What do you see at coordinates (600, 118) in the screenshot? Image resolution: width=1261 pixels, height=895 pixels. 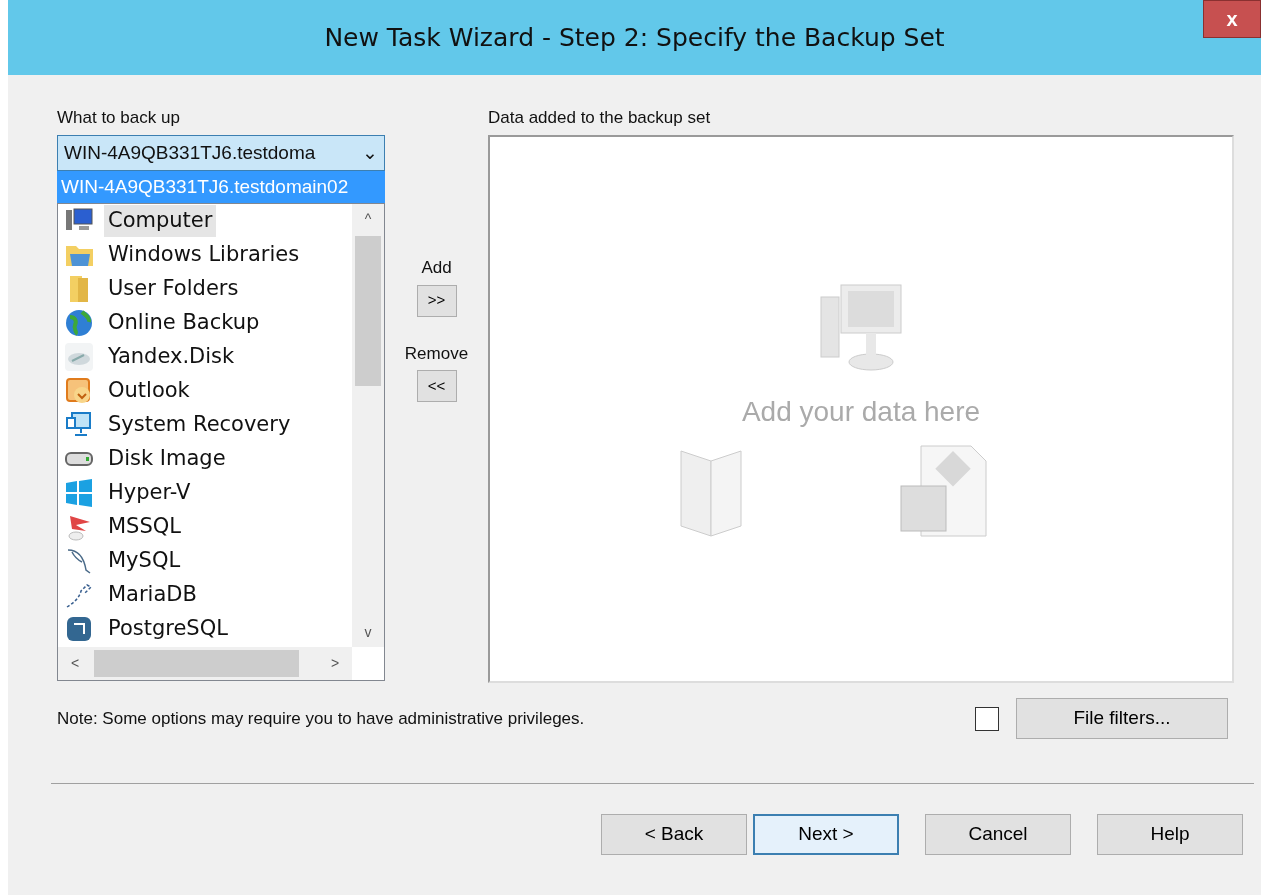 I see `target-label: Data added to the backup set` at bounding box center [600, 118].